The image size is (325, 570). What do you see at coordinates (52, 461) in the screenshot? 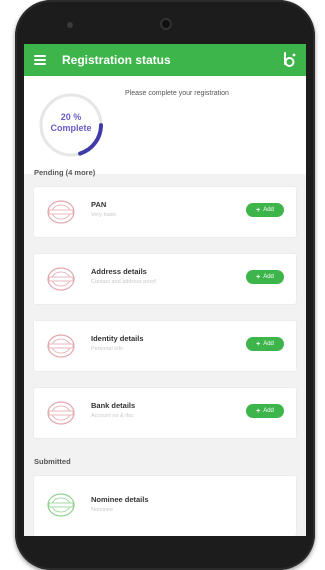
I see `submitted-section-label: Submitted` at bounding box center [52, 461].